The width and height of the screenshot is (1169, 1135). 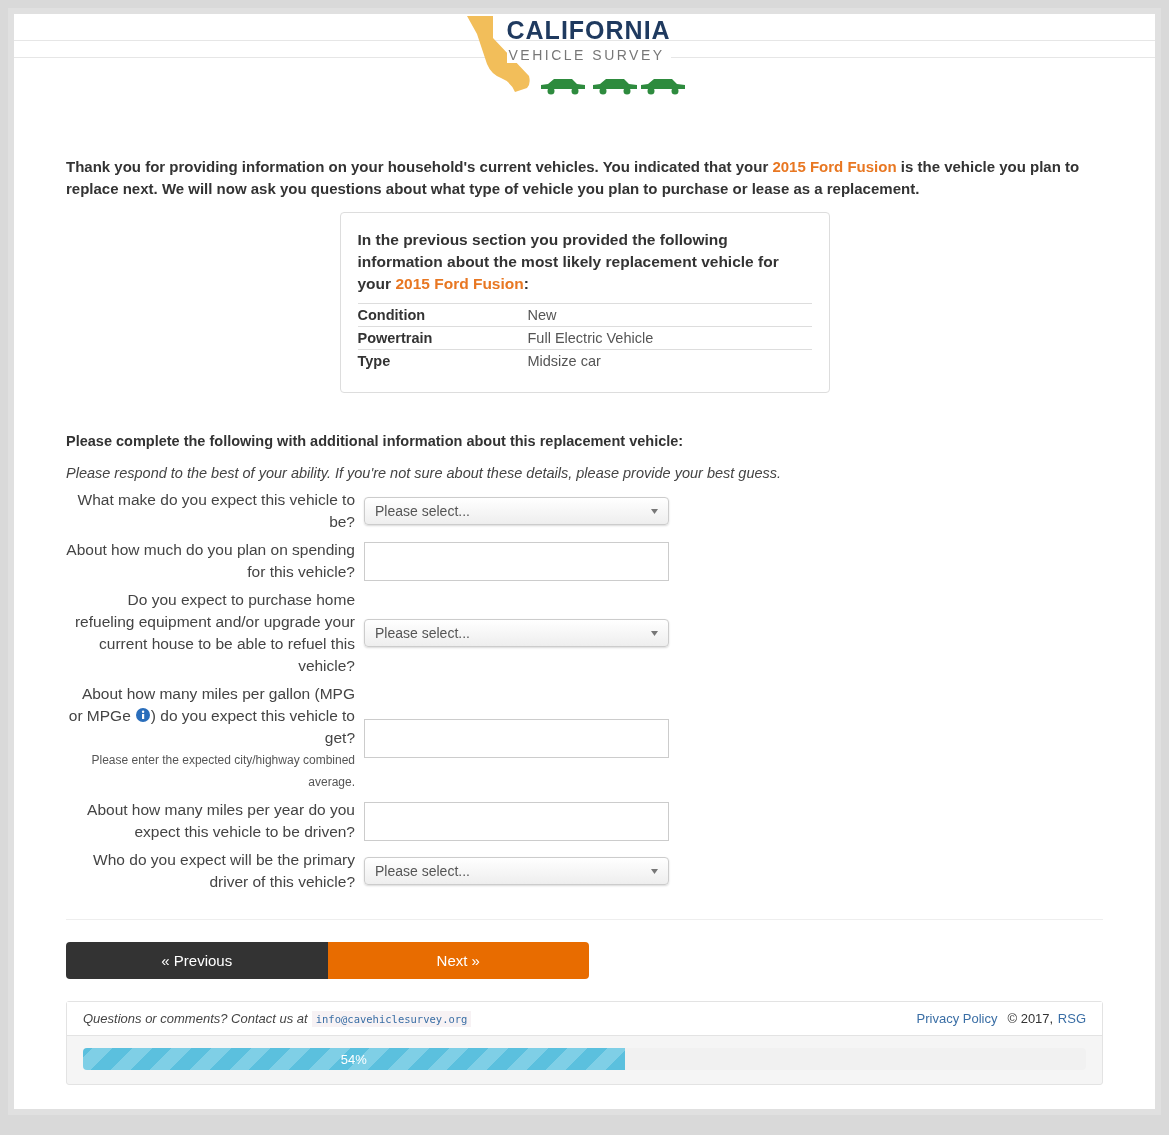 I want to click on summary-value: New, so click(x=542, y=315).